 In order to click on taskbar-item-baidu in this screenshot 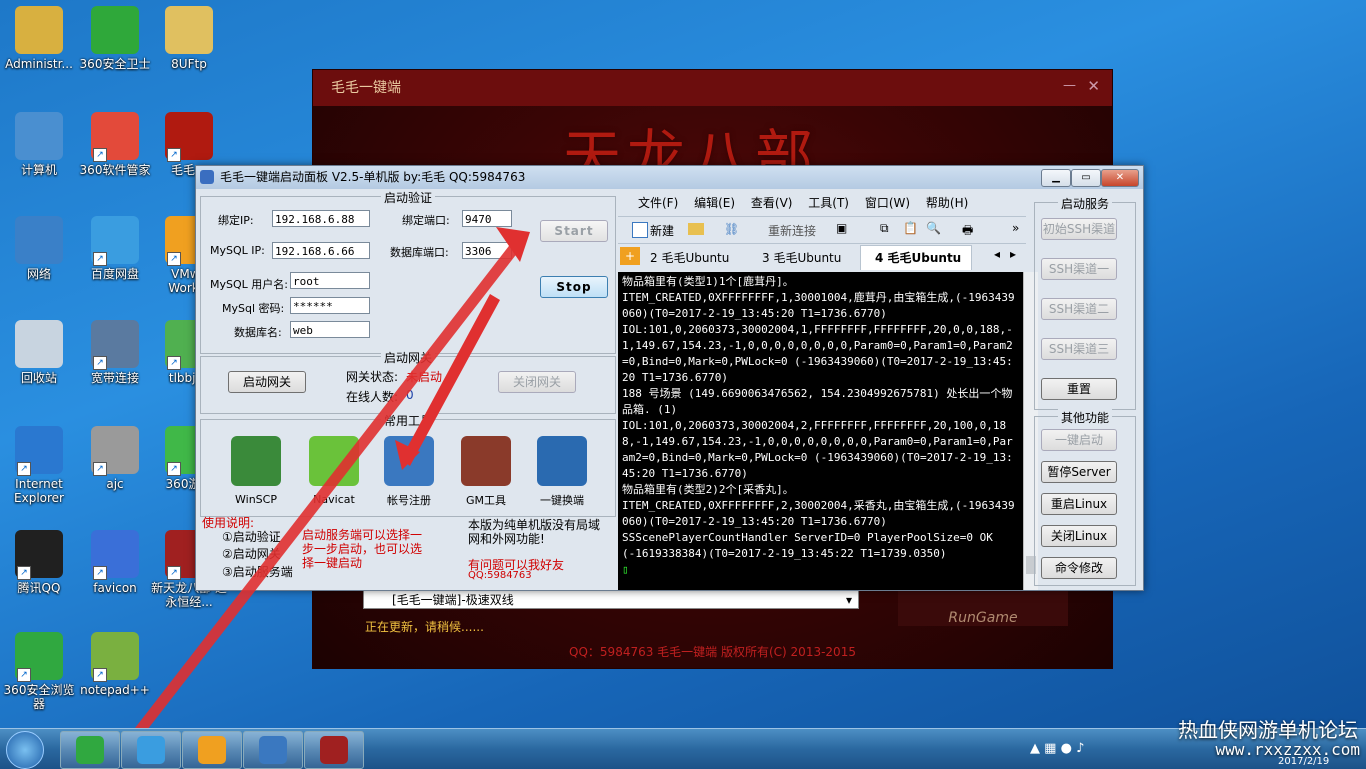, I will do `click(151, 750)`.